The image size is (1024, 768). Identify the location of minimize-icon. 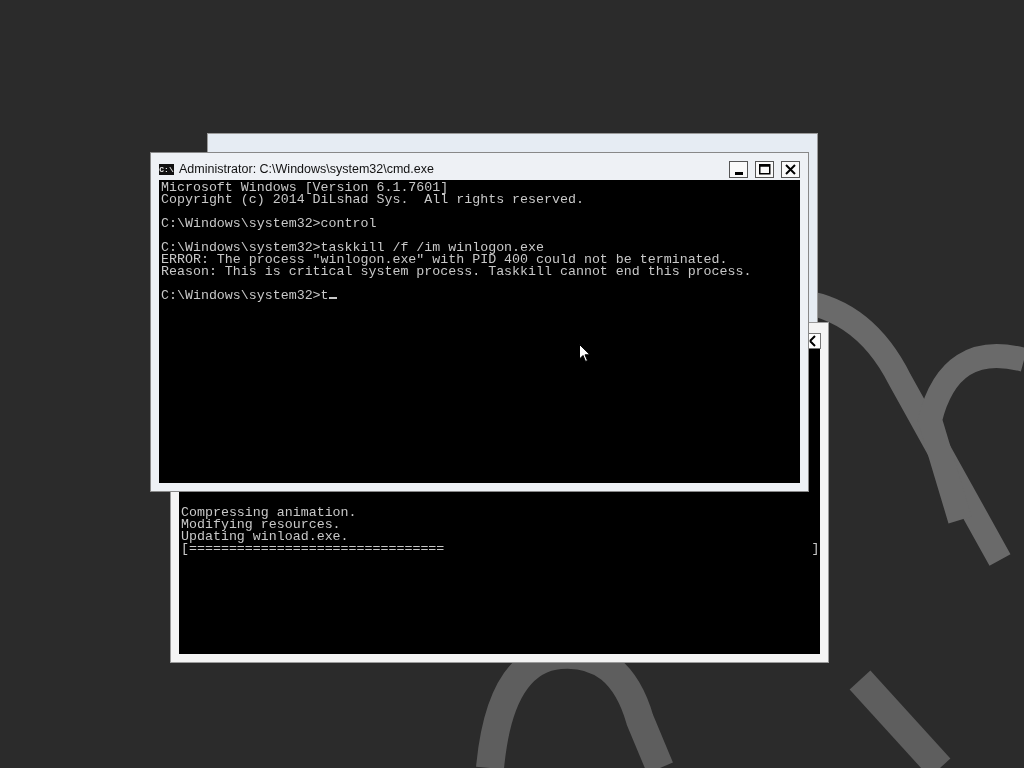
(738, 173).